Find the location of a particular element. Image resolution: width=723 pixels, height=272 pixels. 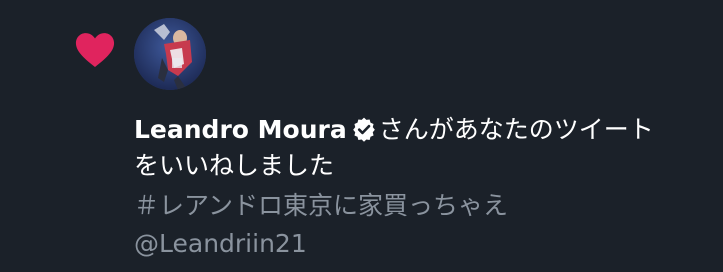

action-line: Leandro Moura さんがあなたのツイート is located at coordinates (424, 130).